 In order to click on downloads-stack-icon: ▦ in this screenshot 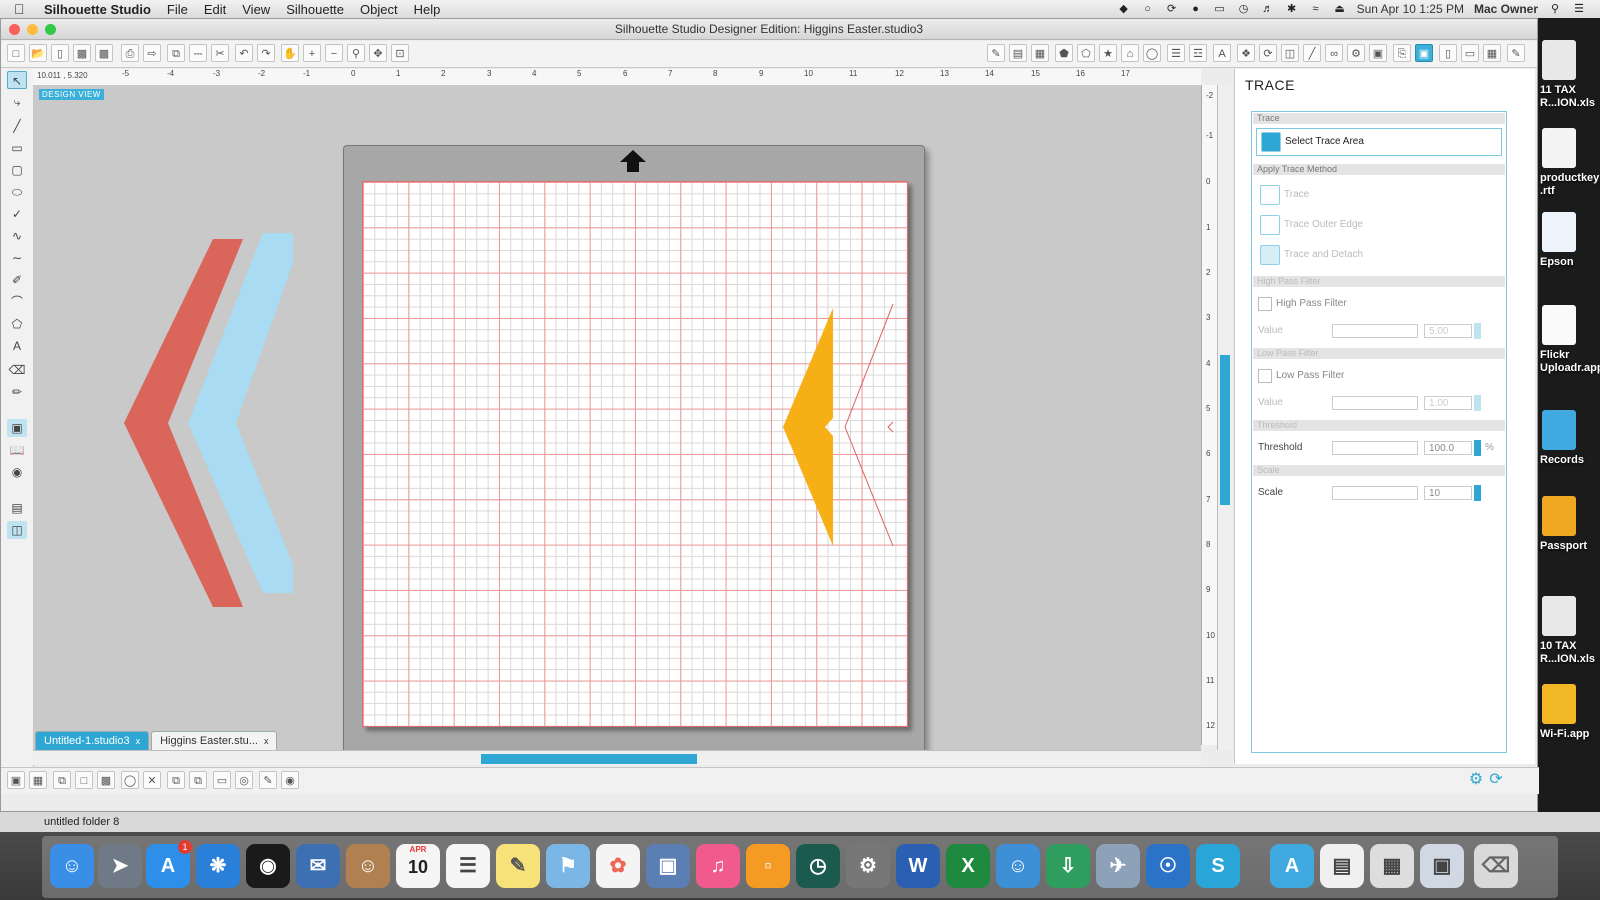, I will do `click(1392, 866)`.